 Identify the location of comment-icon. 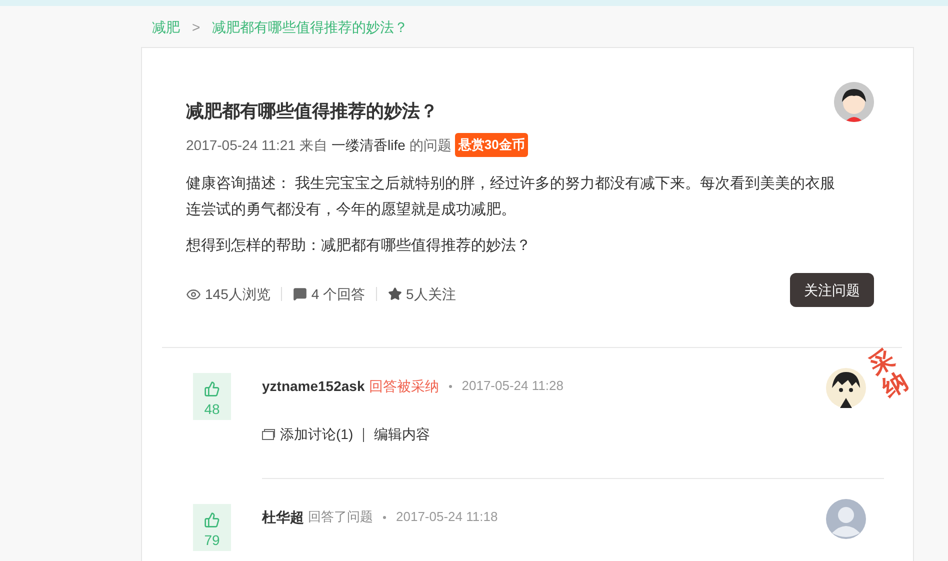
(300, 294).